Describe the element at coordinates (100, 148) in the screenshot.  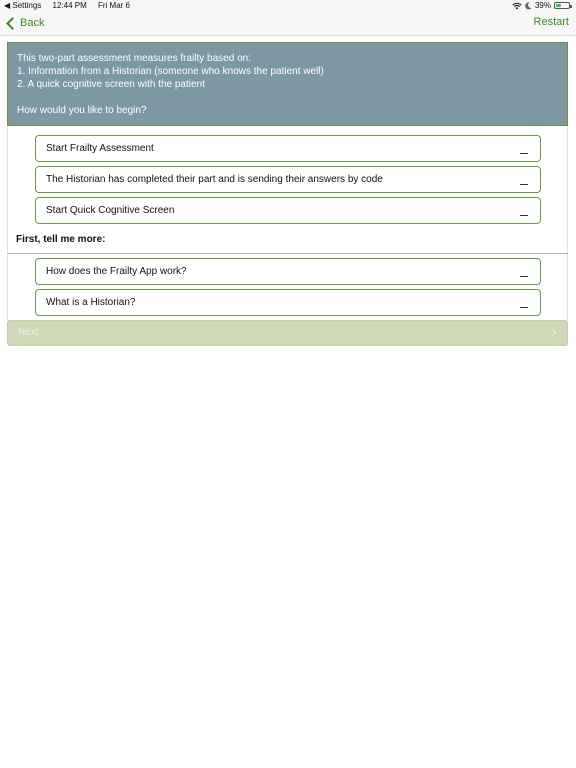
I see `option-label: Start Frailty Assessment` at that location.